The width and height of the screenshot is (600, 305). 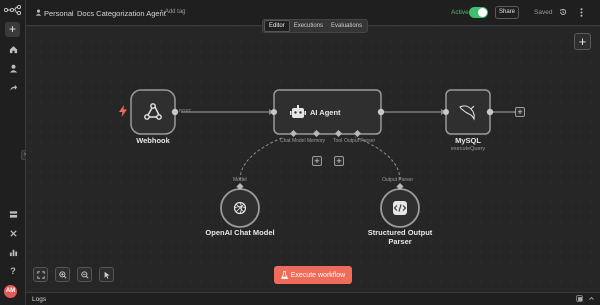 What do you see at coordinates (339, 161) in the screenshot?
I see `add-tool-button: +` at bounding box center [339, 161].